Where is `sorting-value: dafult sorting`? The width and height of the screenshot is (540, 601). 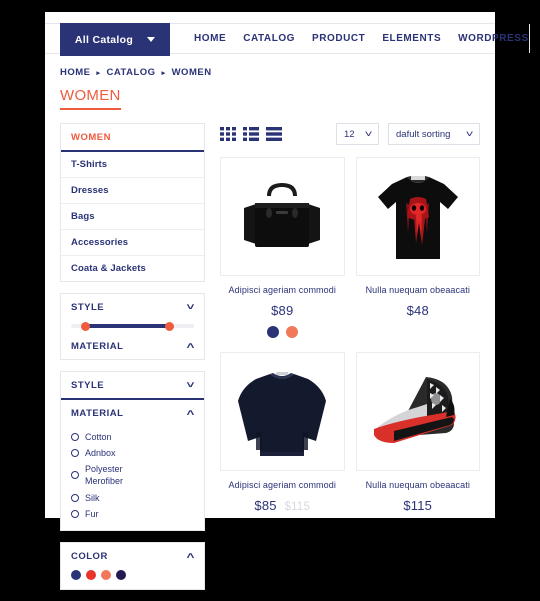 sorting-value: dafult sorting is located at coordinates (423, 134).